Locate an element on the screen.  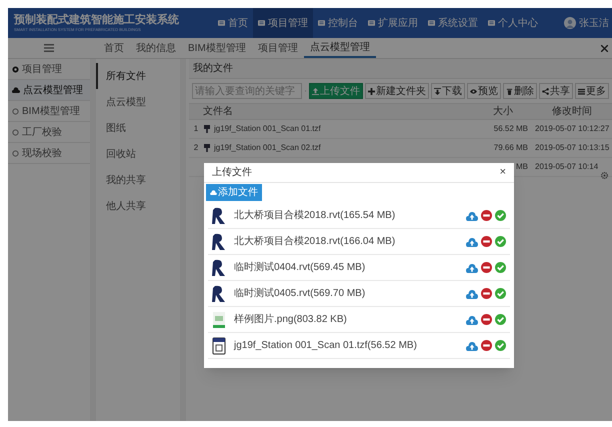
file-name: 北大桥项目合模2018.rvt(165.54 MB) is located at coordinates (315, 215).